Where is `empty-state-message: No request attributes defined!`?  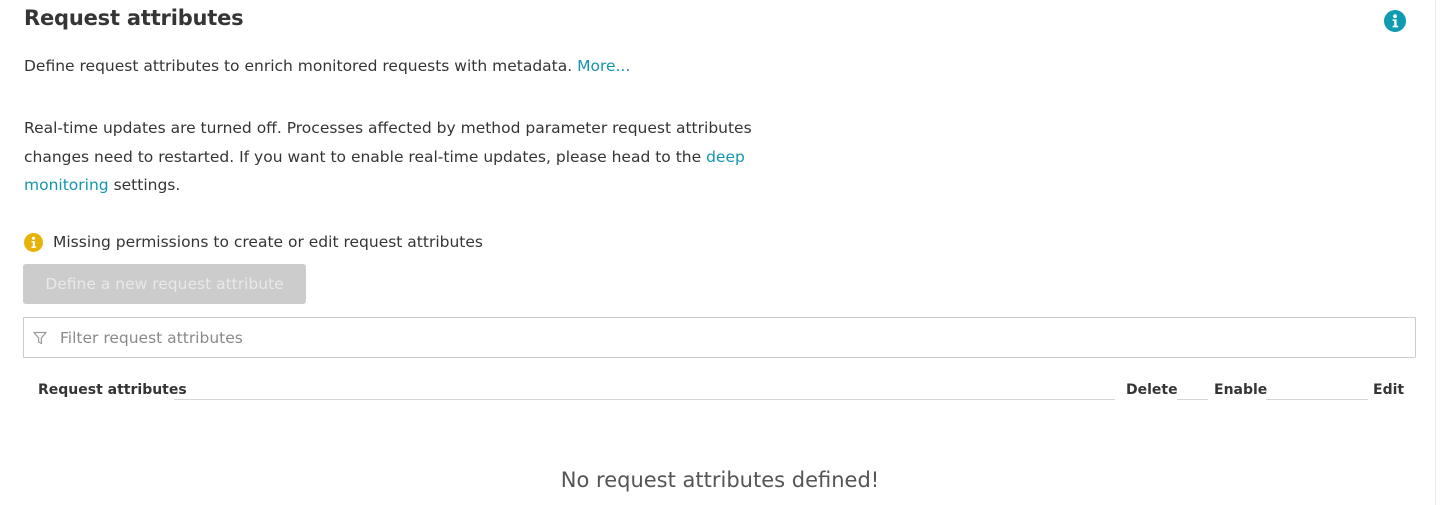
empty-state-message: No request attributes defined! is located at coordinates (720, 480).